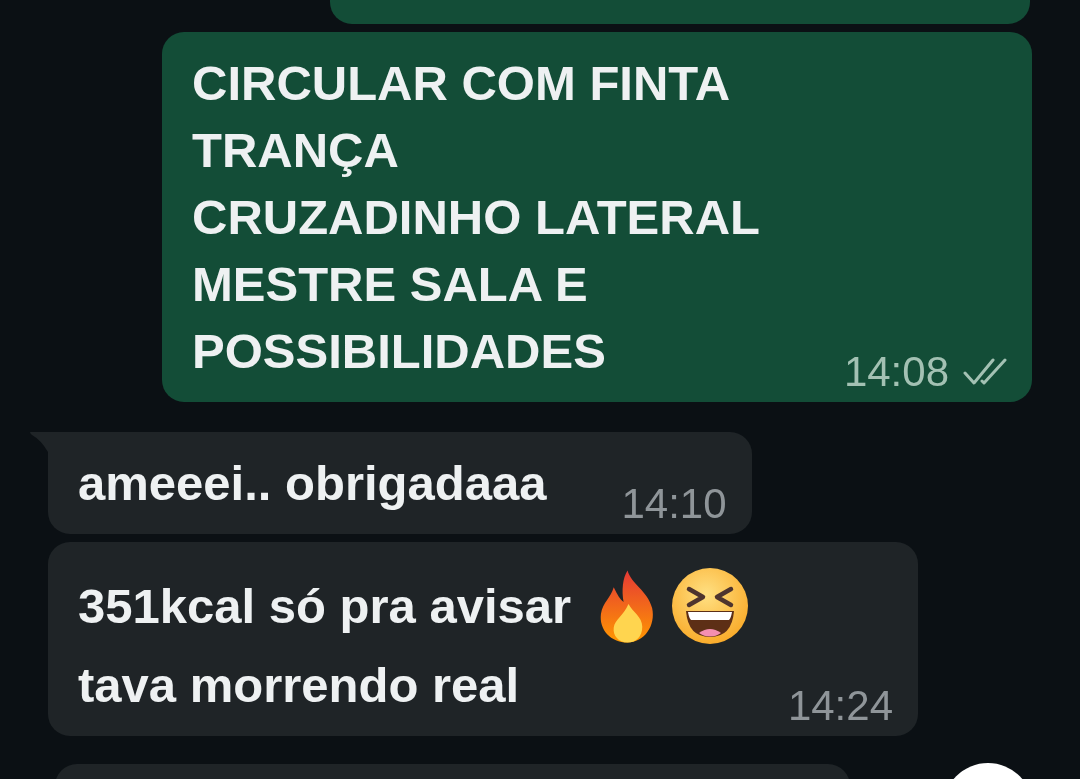 This screenshot has width=1080, height=779. Describe the element at coordinates (325, 606) in the screenshot. I see `message-text: 351kcal só pra avisar` at that location.